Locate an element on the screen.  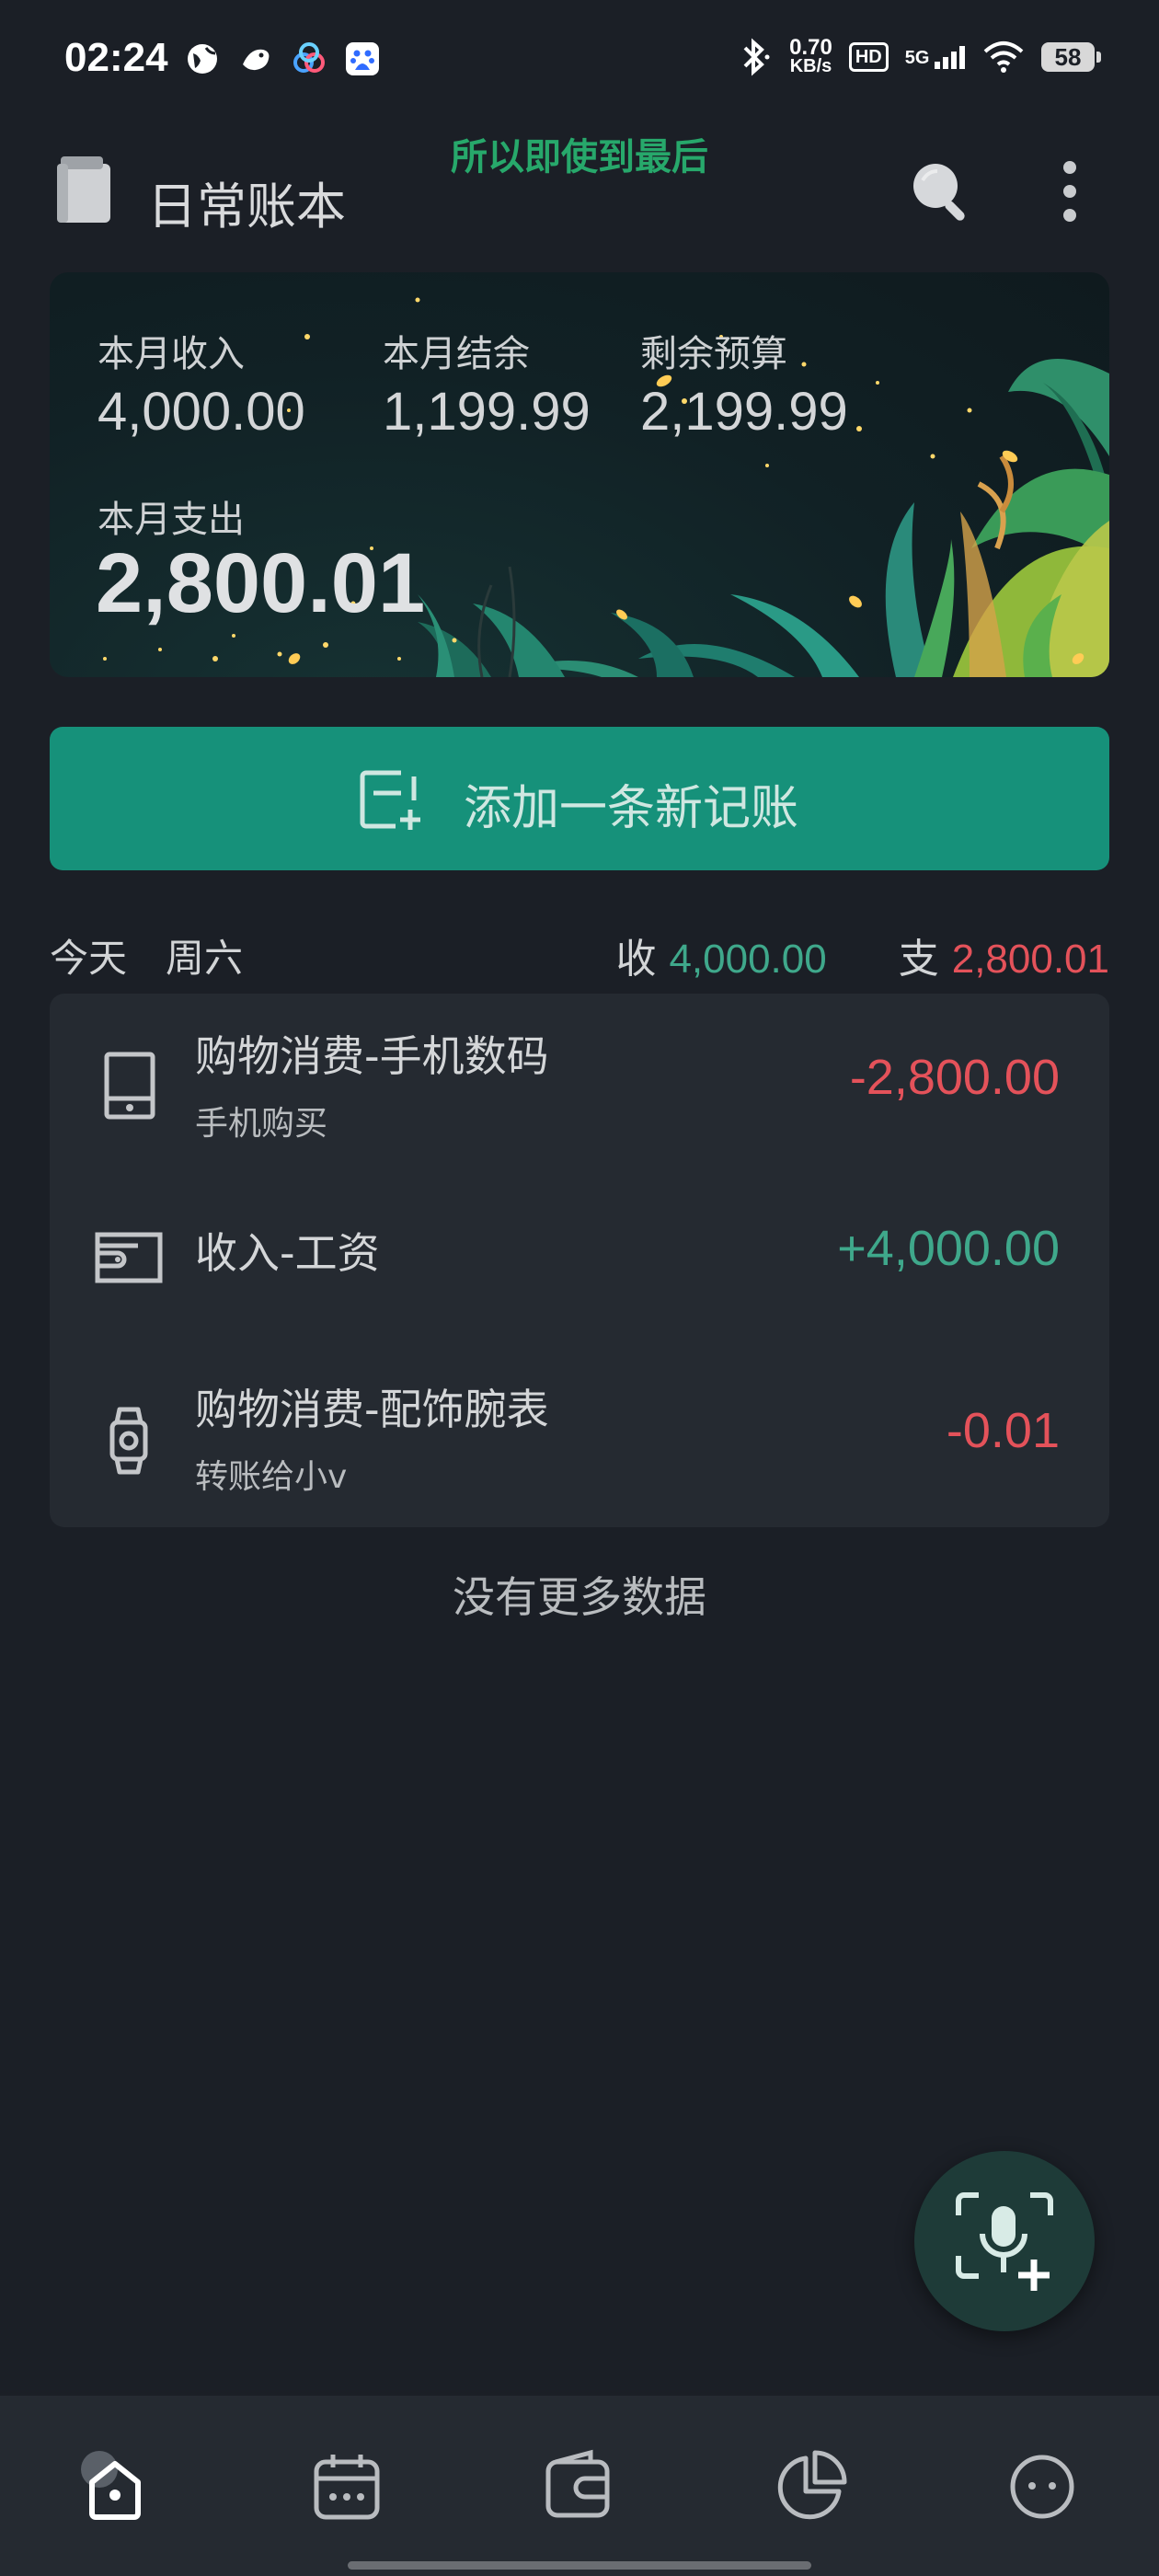
more-options-icon is located at coordinates (1069, 191).